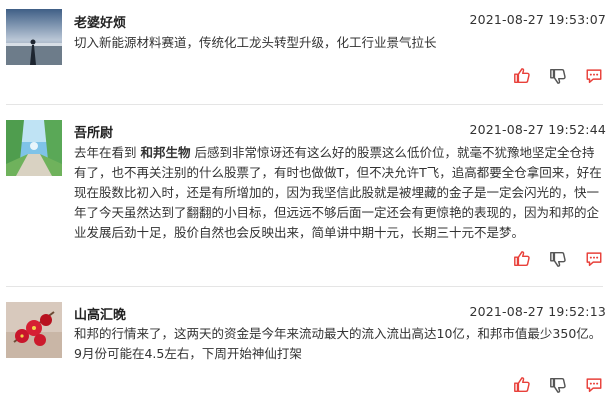  What do you see at coordinates (537, 311) in the screenshot?
I see `timestamp: 2021-08-27 19:52:13` at bounding box center [537, 311].